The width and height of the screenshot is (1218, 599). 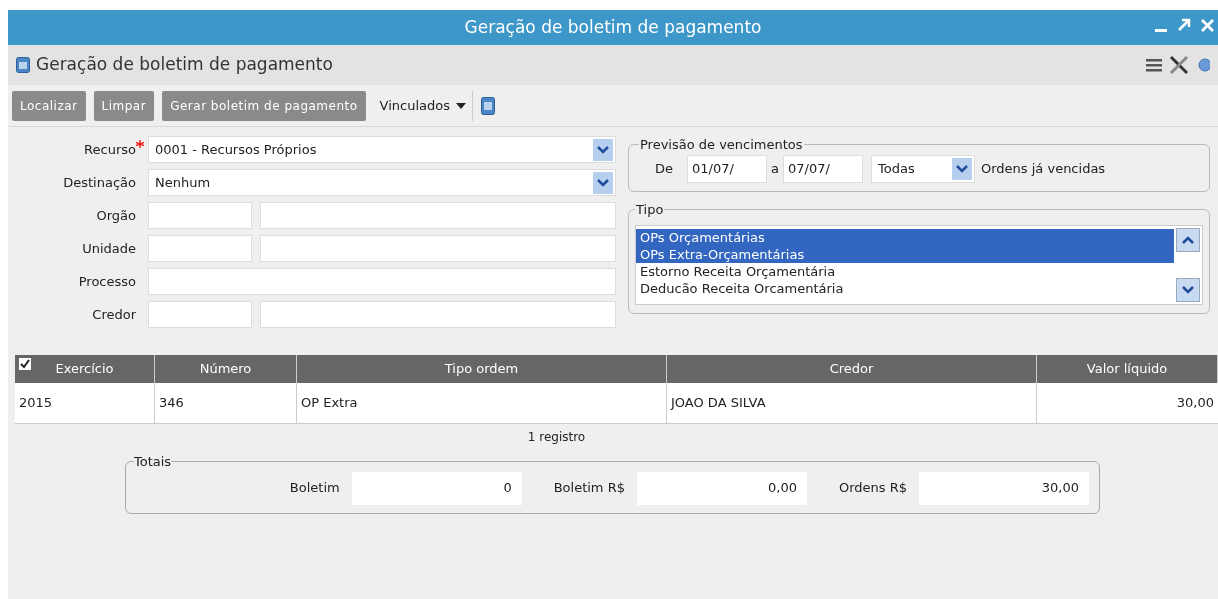 What do you see at coordinates (727, 168) in the screenshot?
I see `date-field: 01/07/` at bounding box center [727, 168].